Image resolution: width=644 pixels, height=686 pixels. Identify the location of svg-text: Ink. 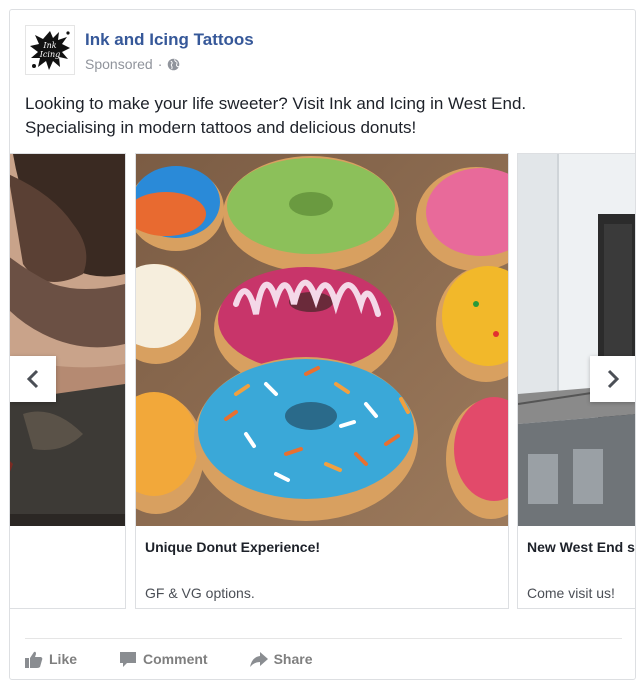
(49, 45).